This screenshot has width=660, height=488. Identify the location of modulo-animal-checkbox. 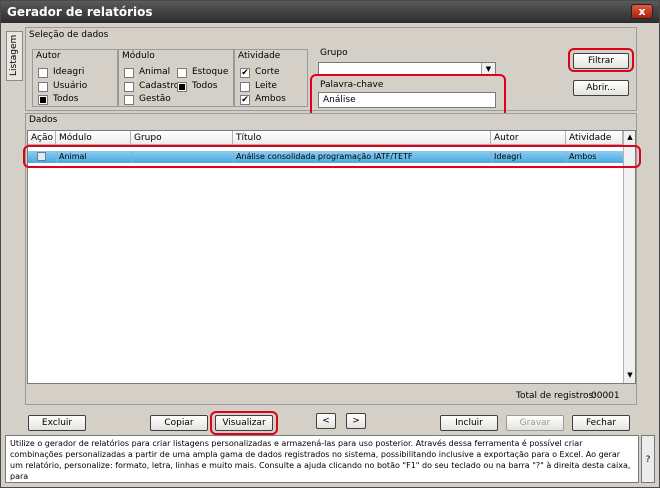
(129, 73).